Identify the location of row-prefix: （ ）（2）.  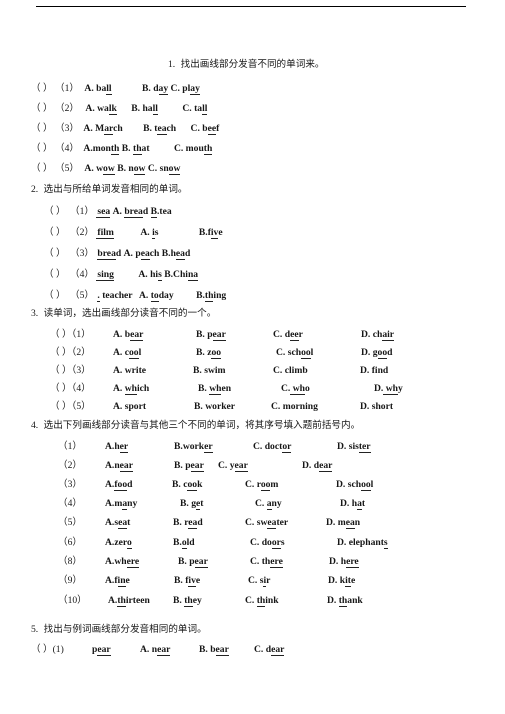
(70, 353).